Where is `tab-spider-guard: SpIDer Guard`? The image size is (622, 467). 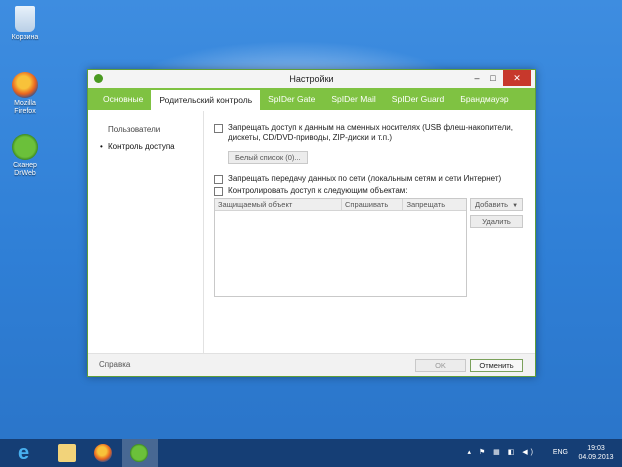
tab-spider-guard: SpIDer Guard is located at coordinates (418, 99).